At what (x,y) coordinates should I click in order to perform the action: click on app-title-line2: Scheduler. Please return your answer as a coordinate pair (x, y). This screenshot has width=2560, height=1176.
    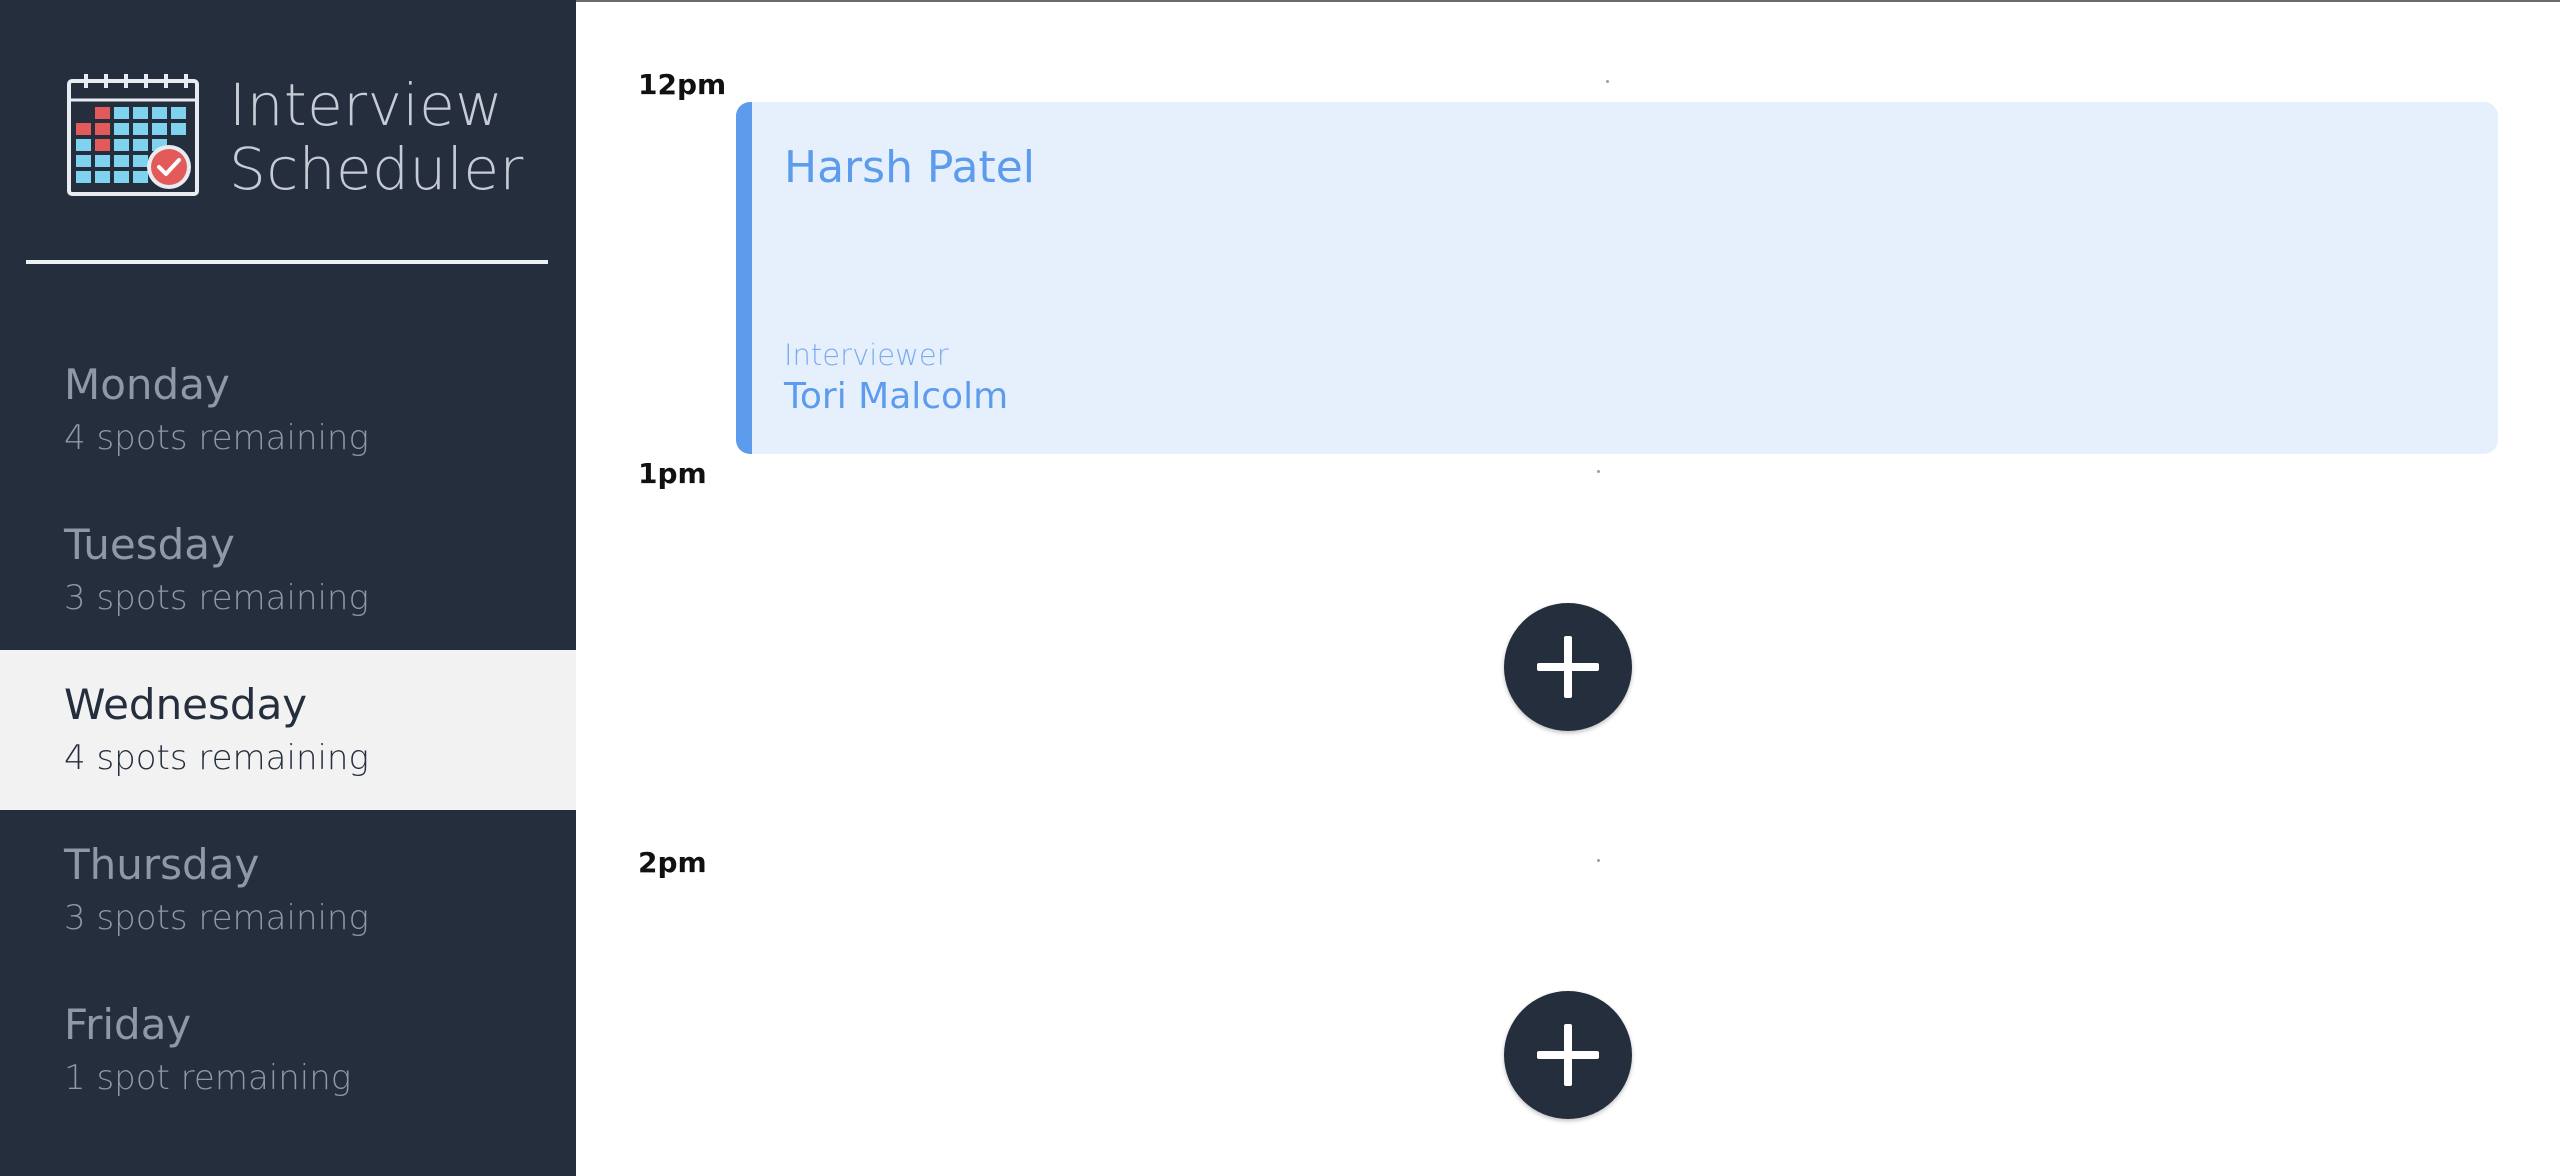
    Looking at the image, I should click on (376, 169).